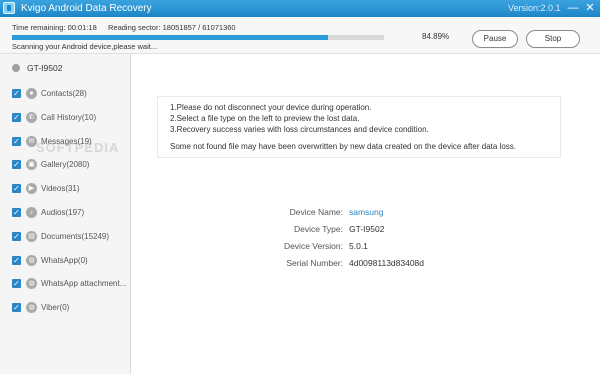 This screenshot has width=600, height=374. What do you see at coordinates (172, 27) in the screenshot?
I see `reading-sector: Reading sector: 18051857 / 61071360` at bounding box center [172, 27].